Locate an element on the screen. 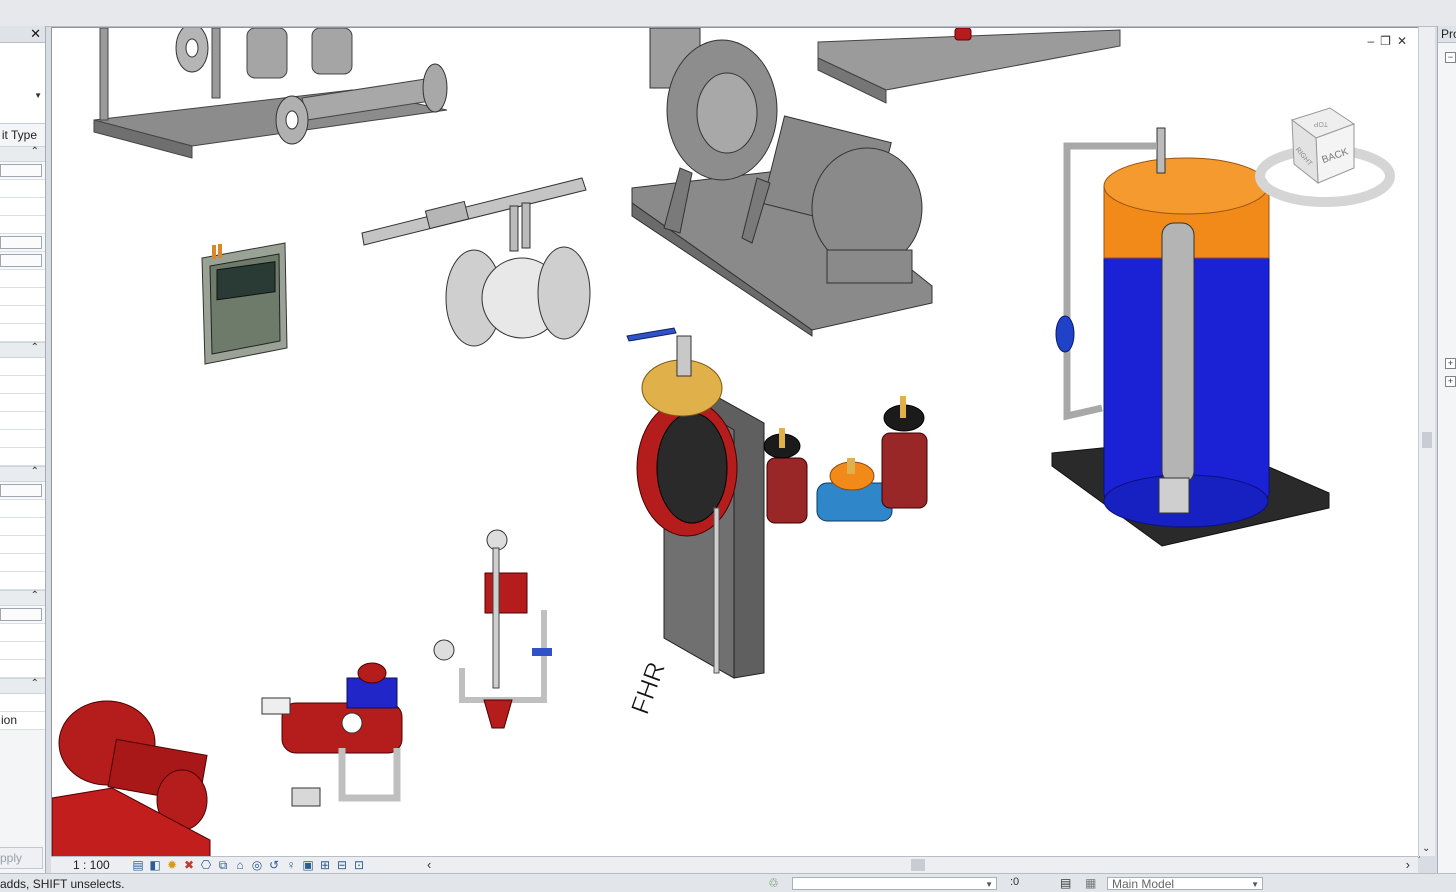  design-options-icon: ▣ is located at coordinates (308, 865).